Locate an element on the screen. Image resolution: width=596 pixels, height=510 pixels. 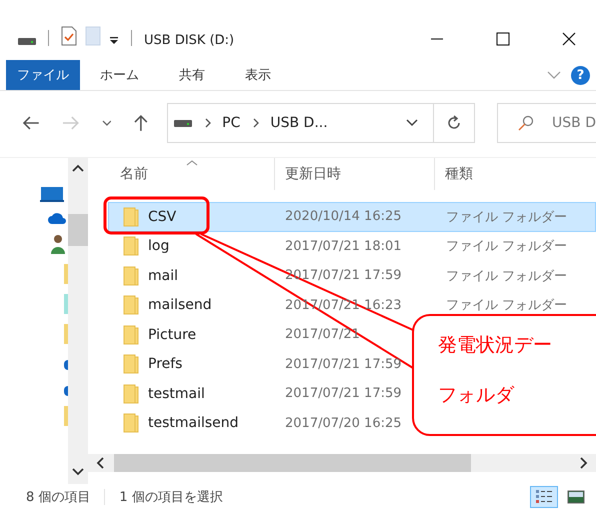
file-row: log 2017/07/21 18:01 ファイル フォルダー is located at coordinates (352, 246).